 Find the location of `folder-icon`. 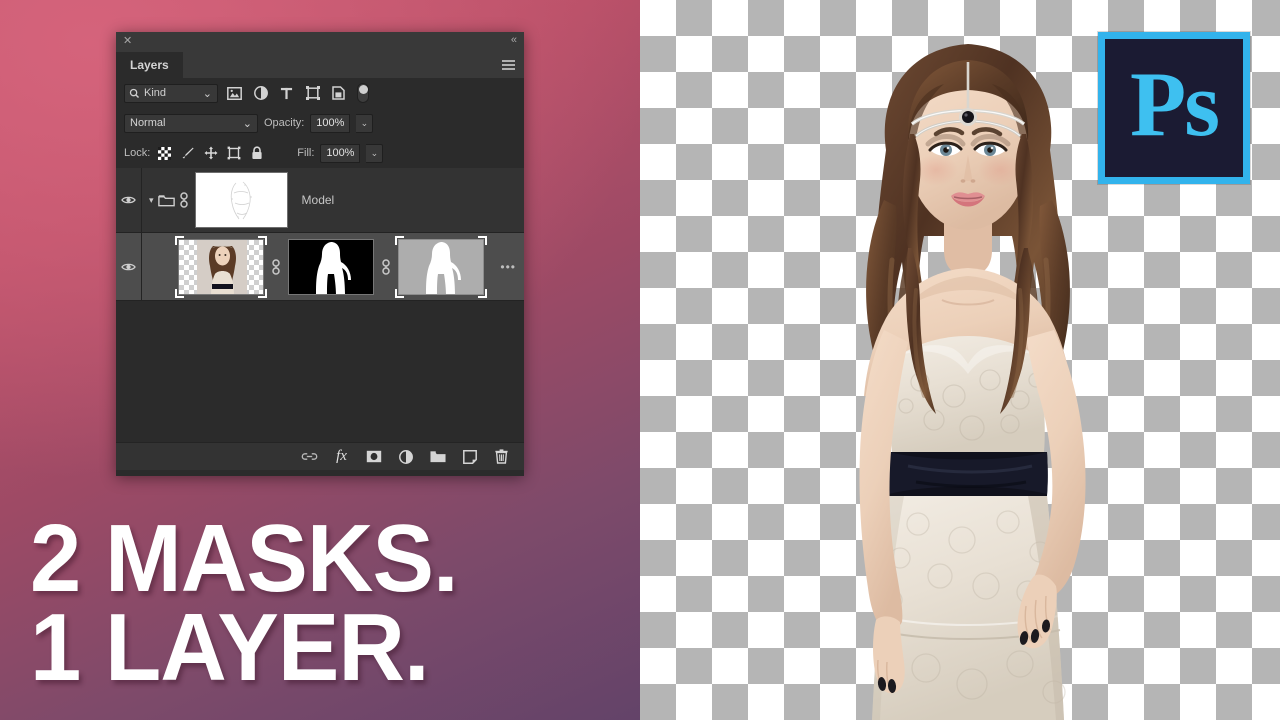

folder-icon is located at coordinates (166, 200).